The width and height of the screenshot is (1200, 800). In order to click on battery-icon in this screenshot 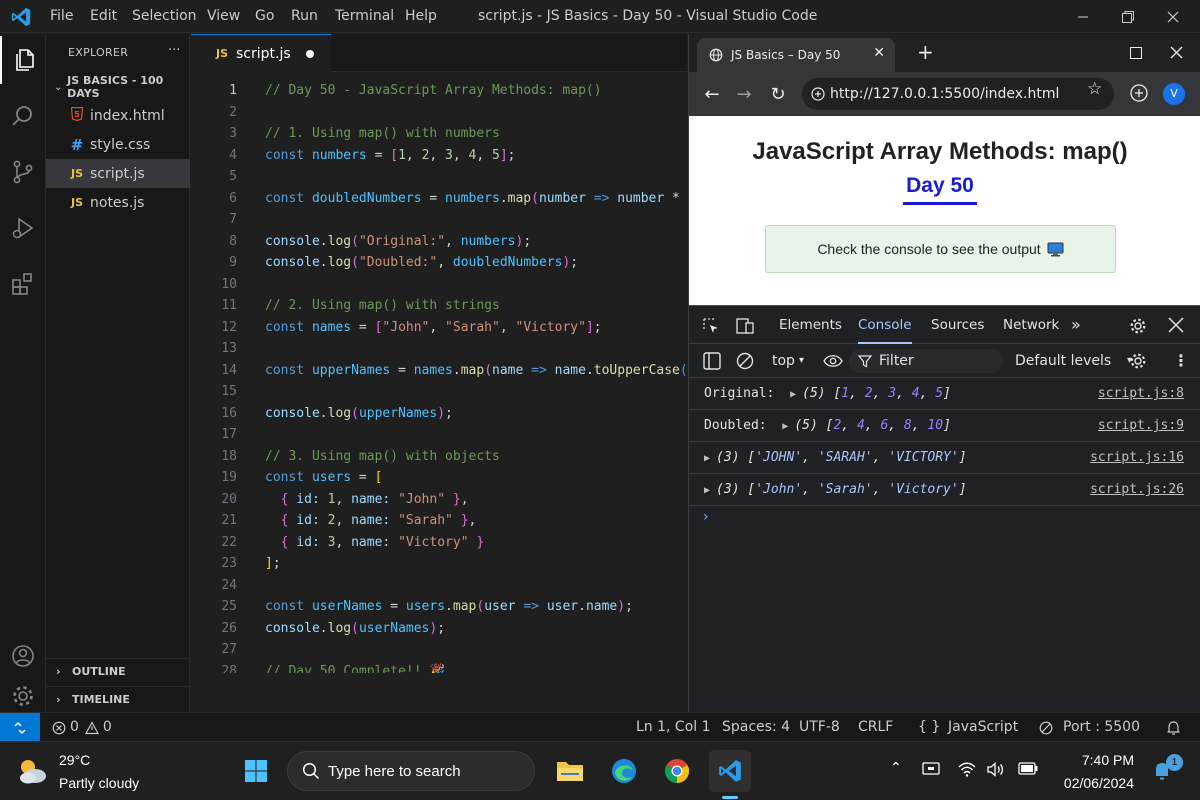, I will do `click(1028, 768)`.